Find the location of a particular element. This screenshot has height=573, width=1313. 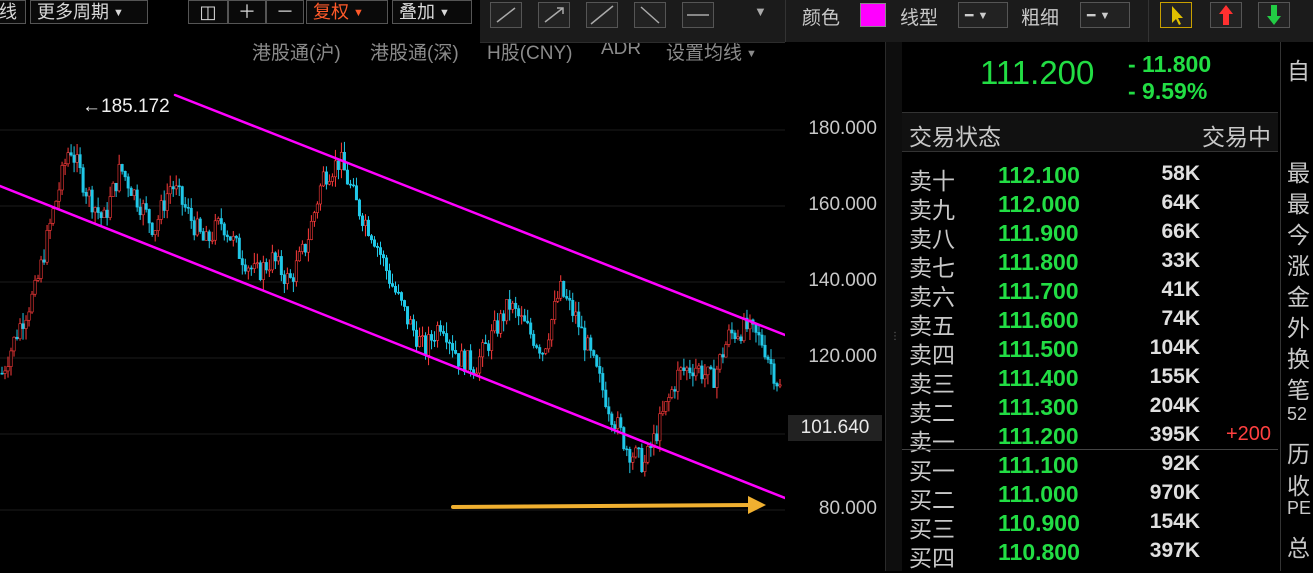

ask-row: 卖四 111.500 104K is located at coordinates (1090, 352).